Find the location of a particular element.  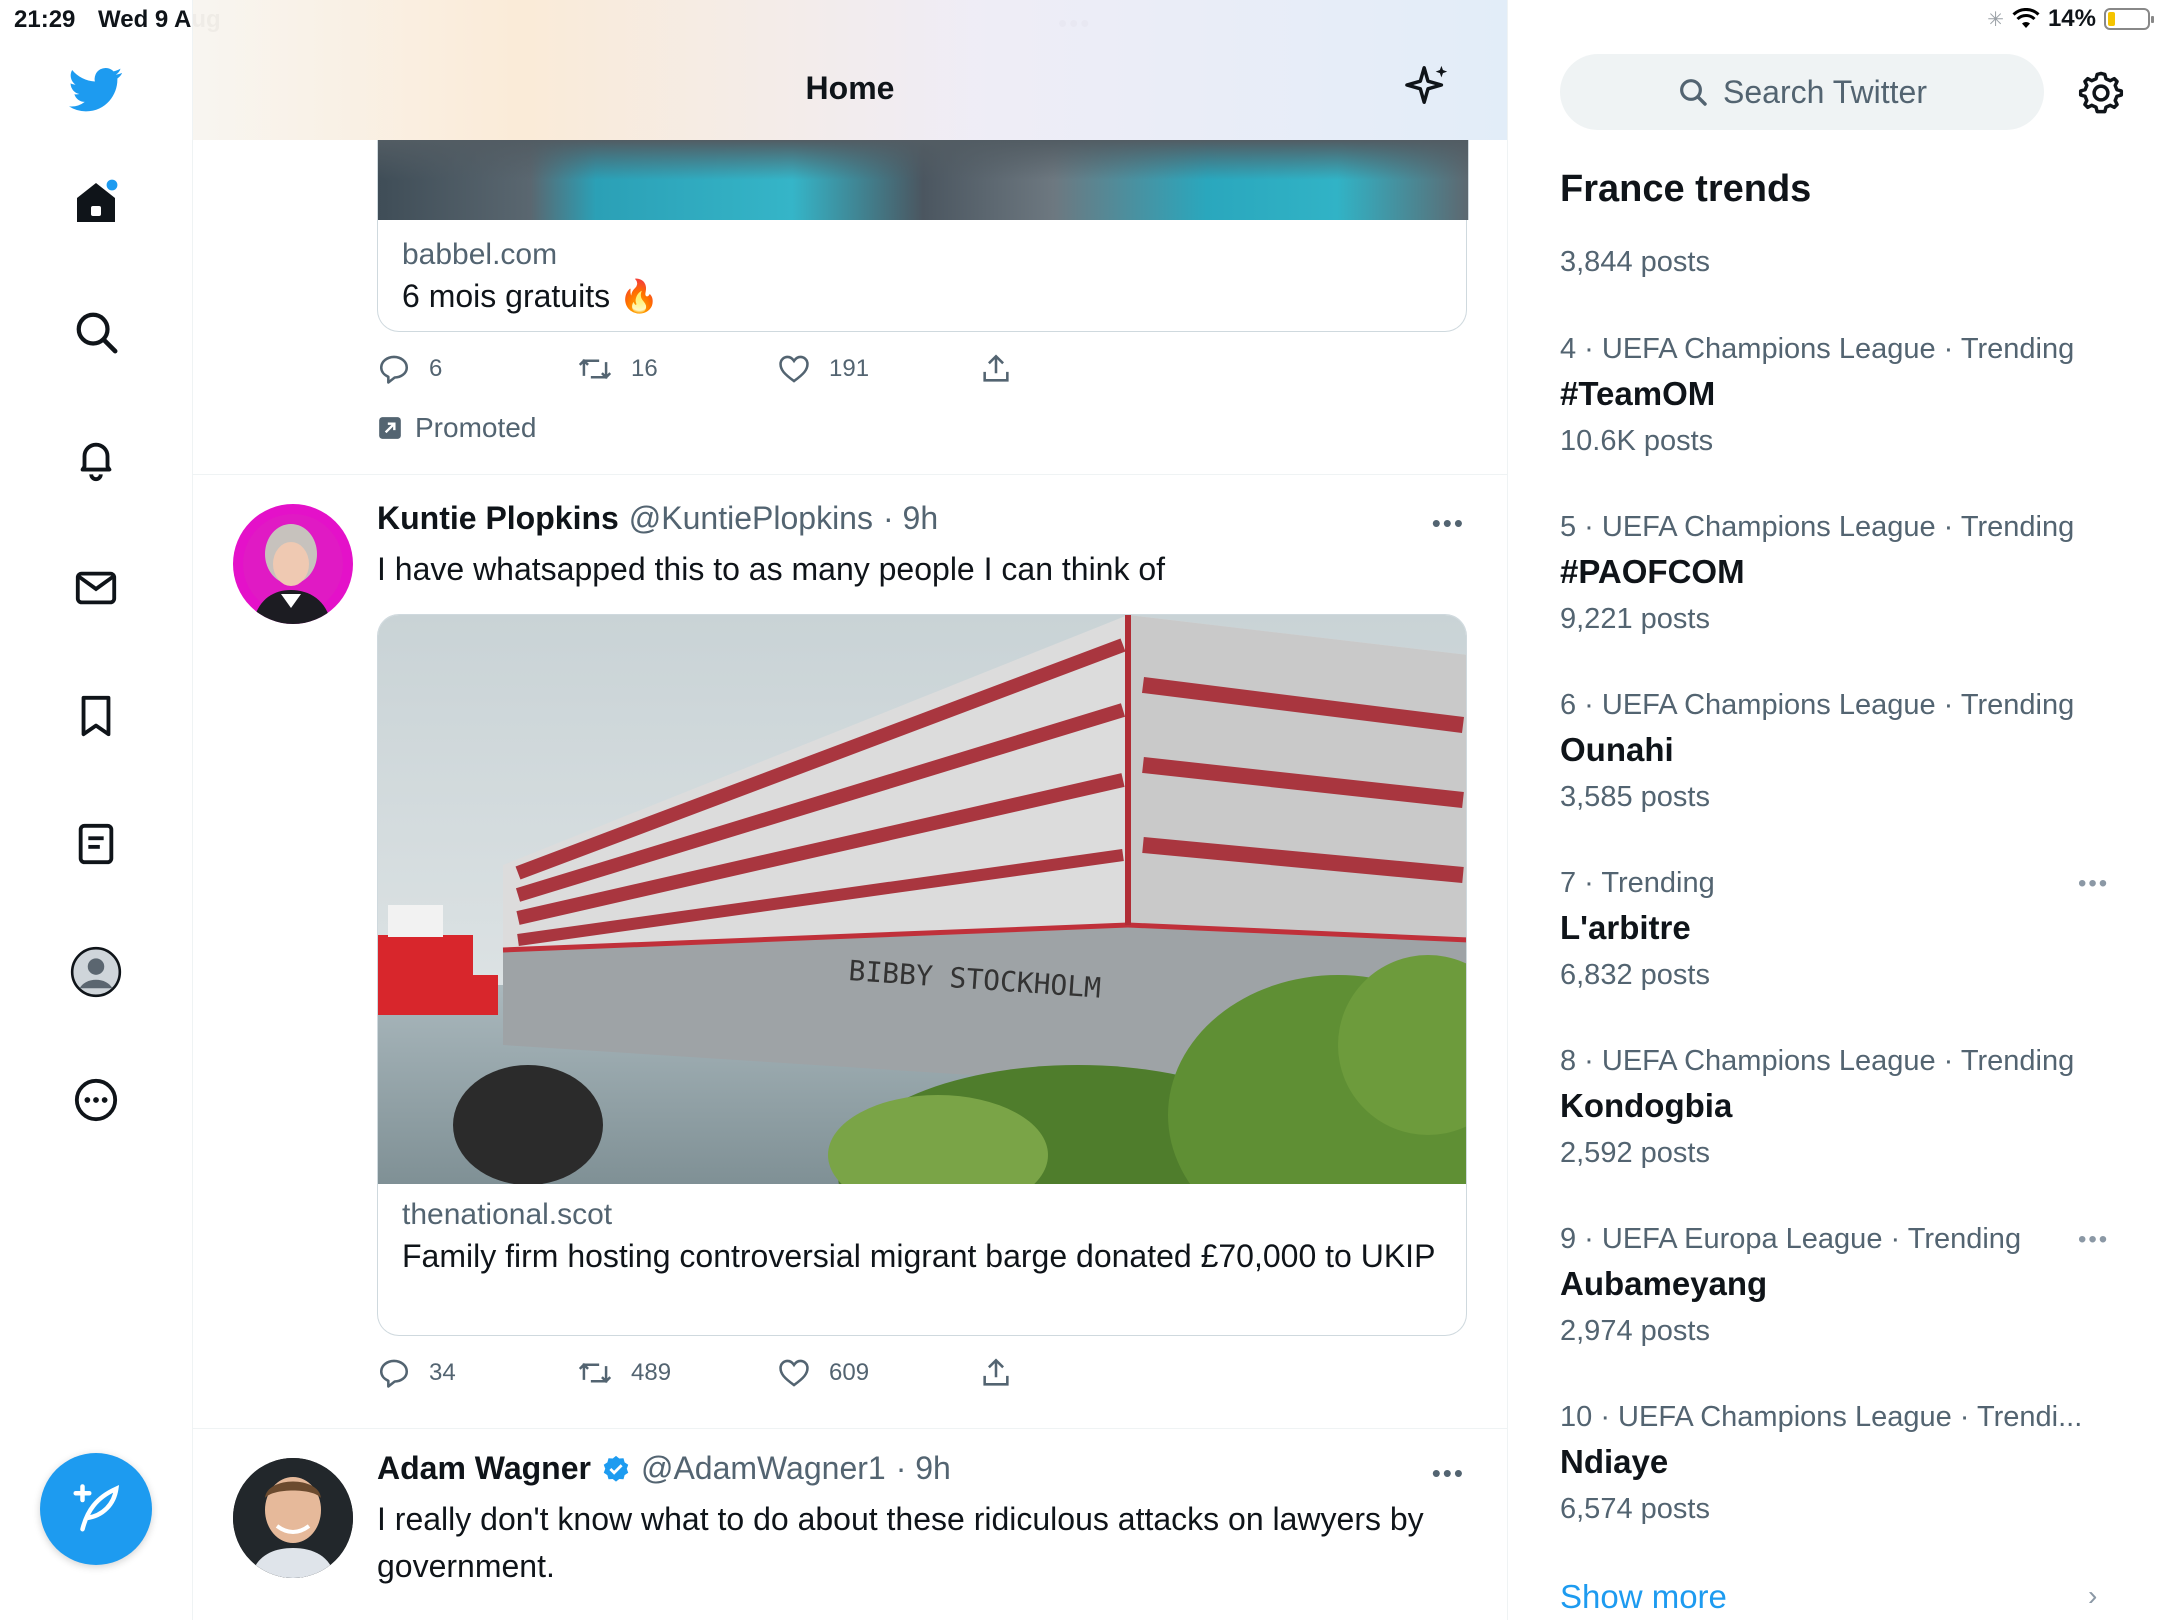

tweet-author-line: Kuntie Plopkins @KuntiePlopkins · 9h is located at coordinates (657, 518).